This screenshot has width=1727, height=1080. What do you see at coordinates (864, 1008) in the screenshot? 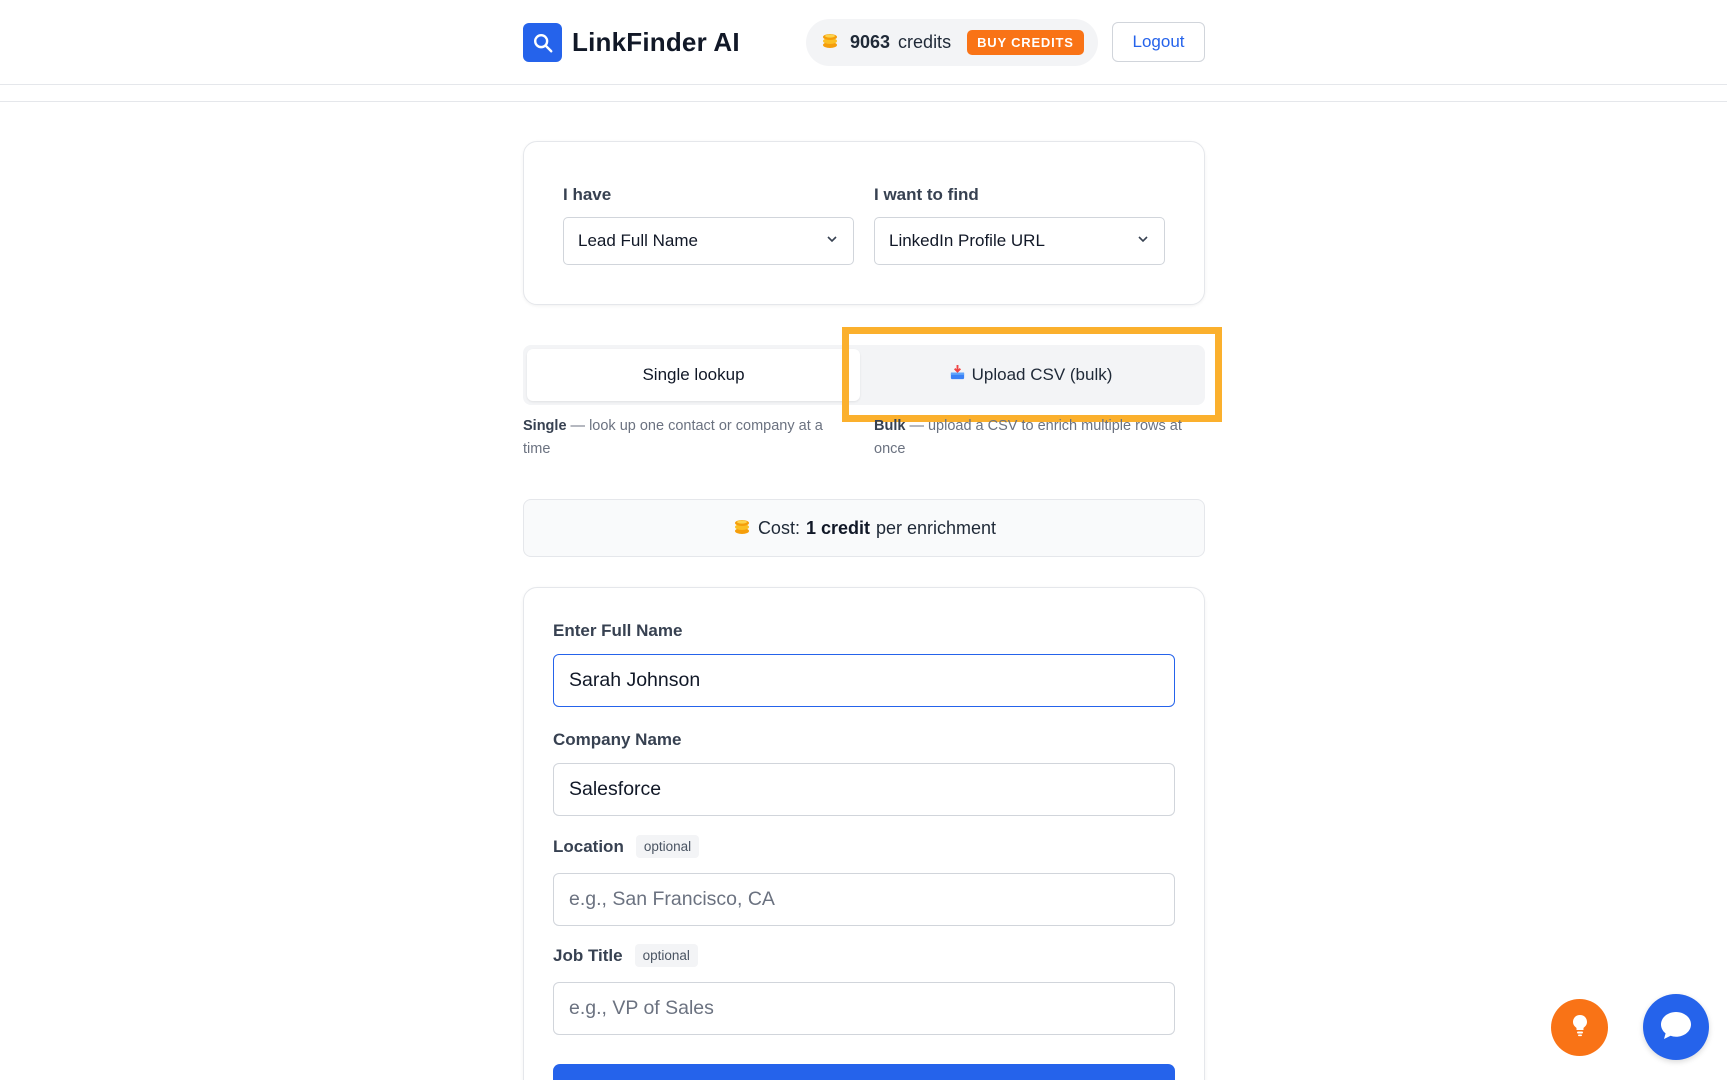
I see `job-title-input` at bounding box center [864, 1008].